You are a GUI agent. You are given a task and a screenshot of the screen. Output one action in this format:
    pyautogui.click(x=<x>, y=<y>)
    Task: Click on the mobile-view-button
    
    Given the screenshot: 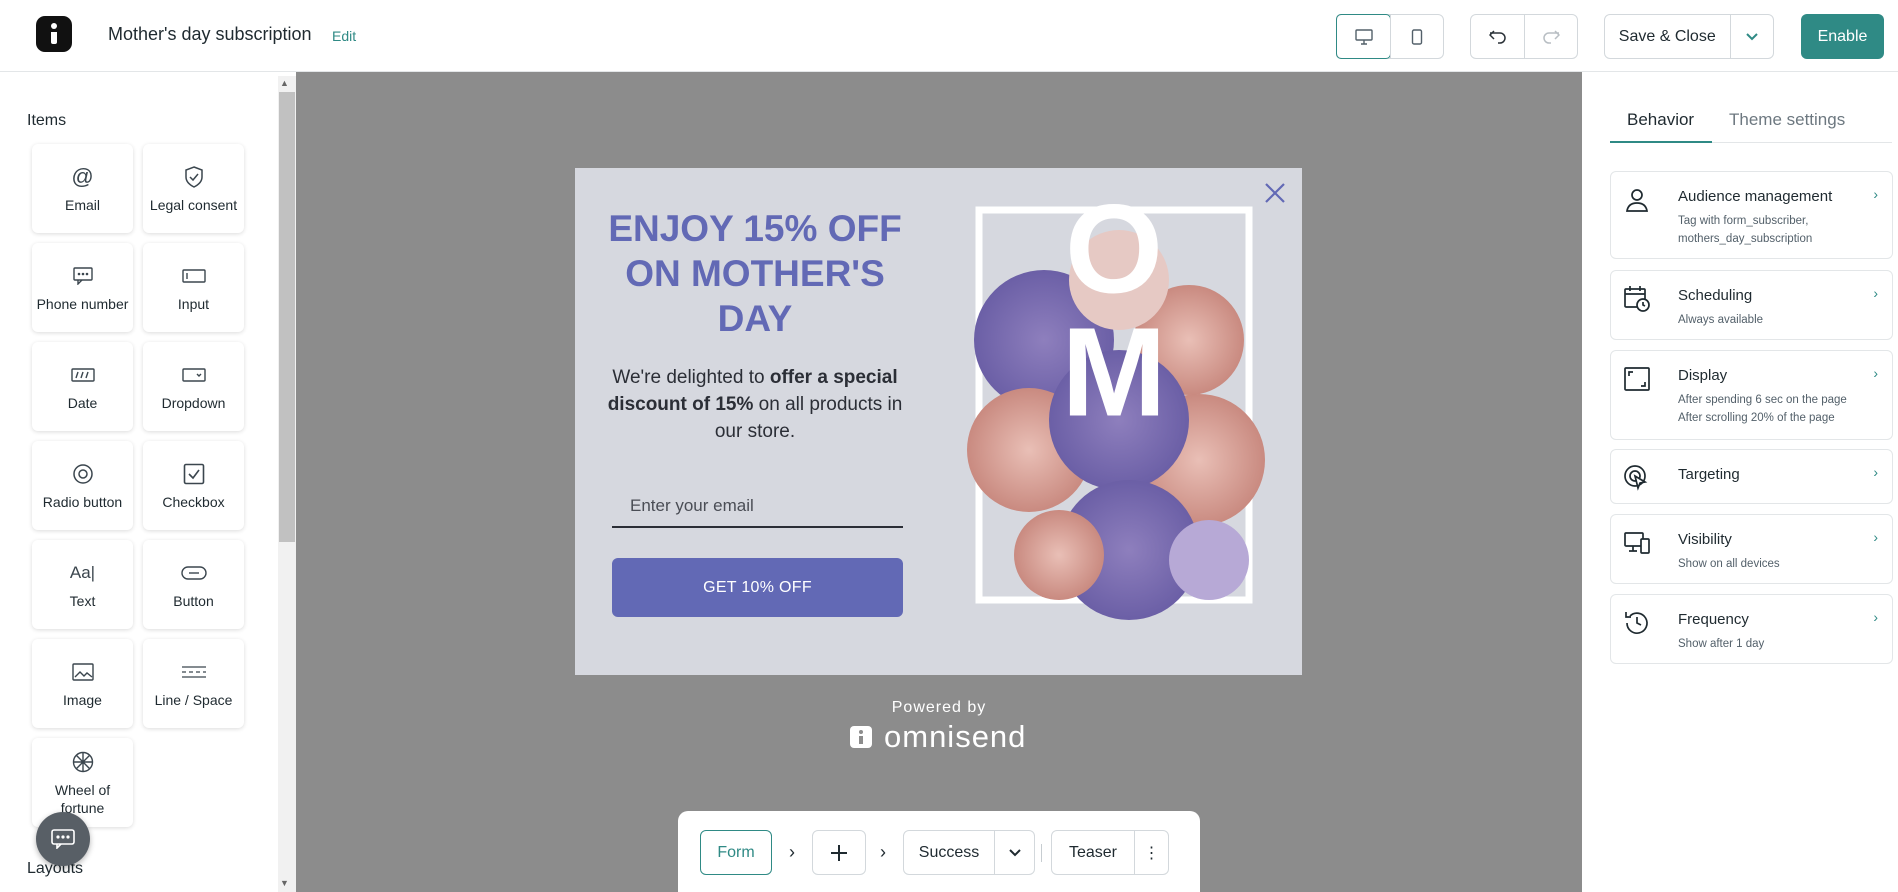 What is the action you would take?
    pyautogui.click(x=1416, y=36)
    